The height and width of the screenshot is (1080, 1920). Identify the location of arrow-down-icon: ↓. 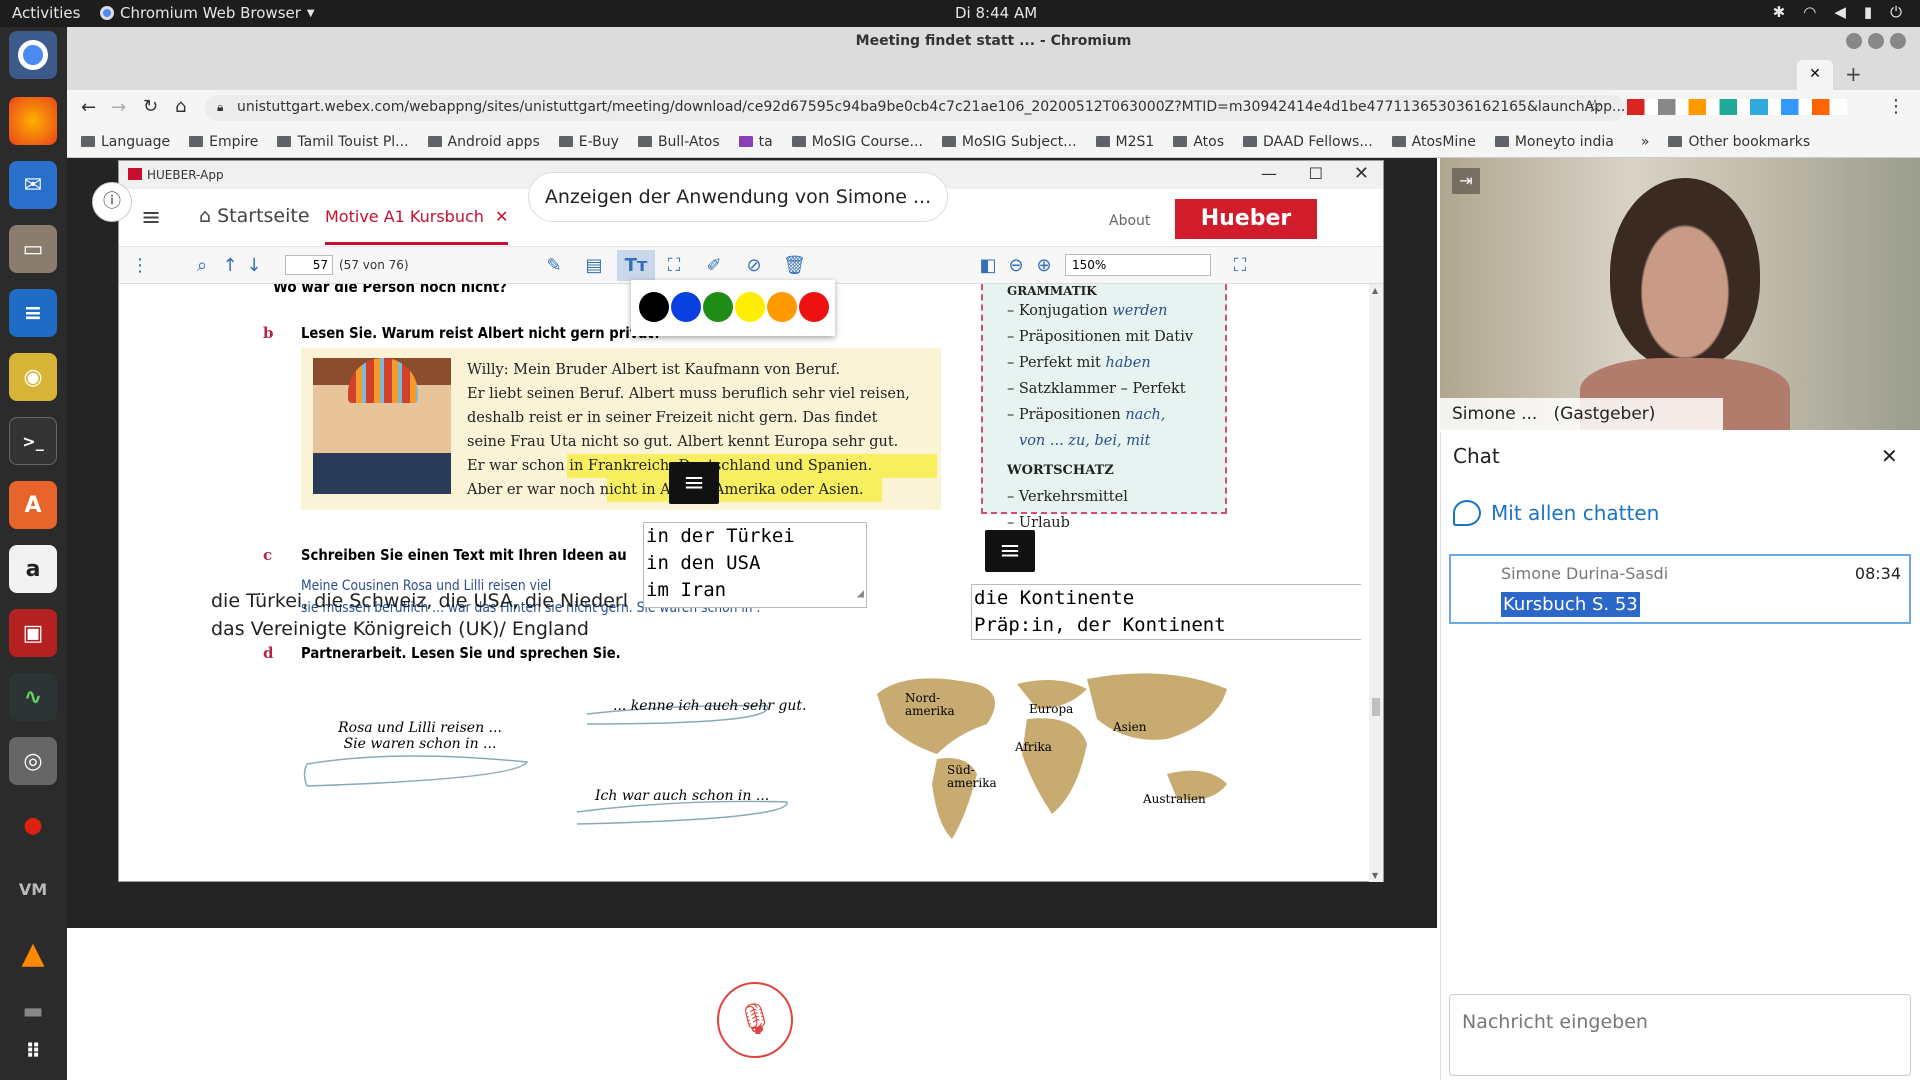
(254, 266).